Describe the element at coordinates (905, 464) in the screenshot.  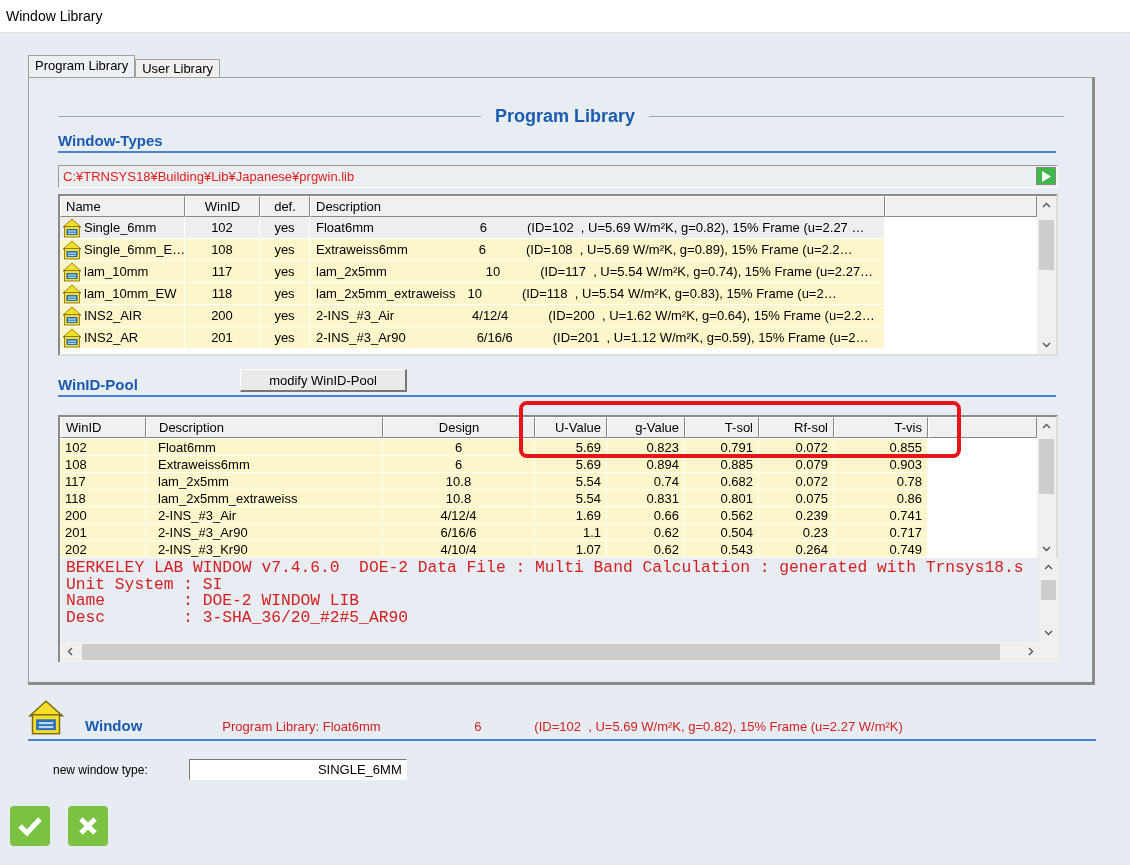
I see `table-cell: 0.903` at that location.